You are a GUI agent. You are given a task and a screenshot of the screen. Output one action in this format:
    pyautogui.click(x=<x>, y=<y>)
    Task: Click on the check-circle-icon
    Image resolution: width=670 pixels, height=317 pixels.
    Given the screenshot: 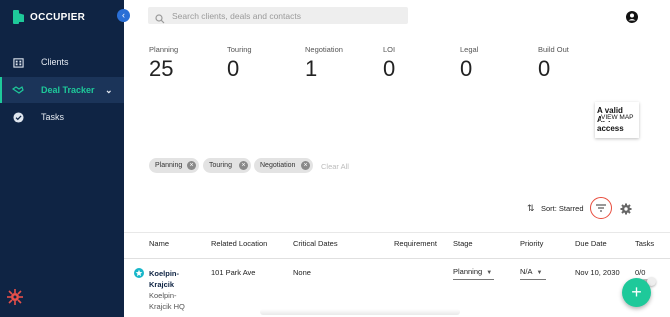 What is the action you would take?
    pyautogui.click(x=18, y=117)
    